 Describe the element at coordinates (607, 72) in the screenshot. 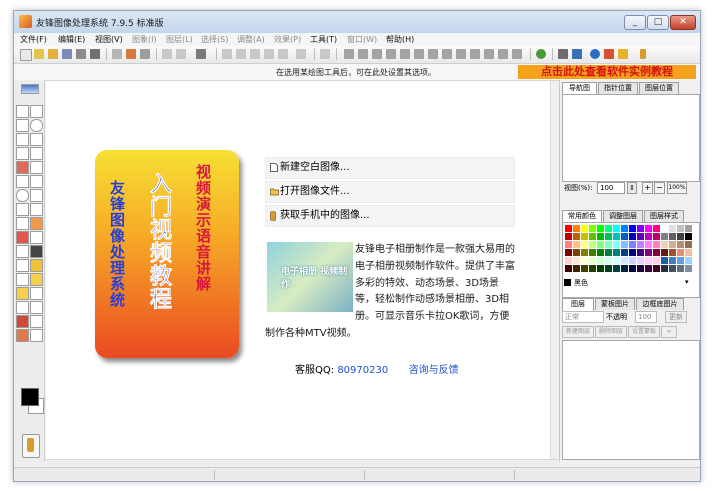

I see `tutorial-promo-link: 点击此处查看软件实例教程` at that location.